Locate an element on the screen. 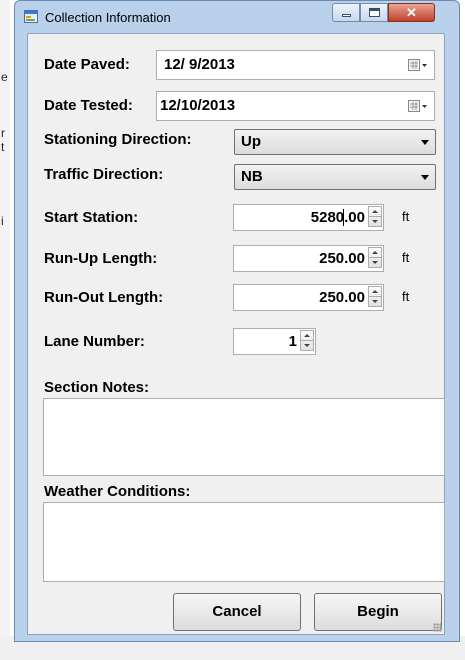  weather-conditions-textarea is located at coordinates (244, 542).